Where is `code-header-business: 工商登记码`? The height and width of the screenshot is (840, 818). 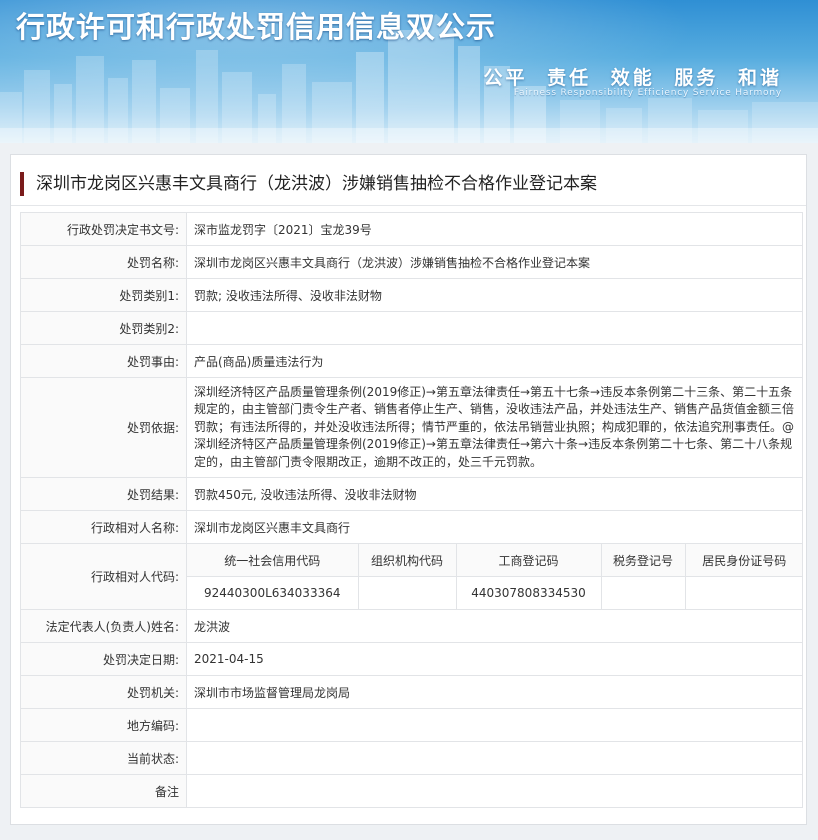
code-header-business: 工商登记码 is located at coordinates (528, 560).